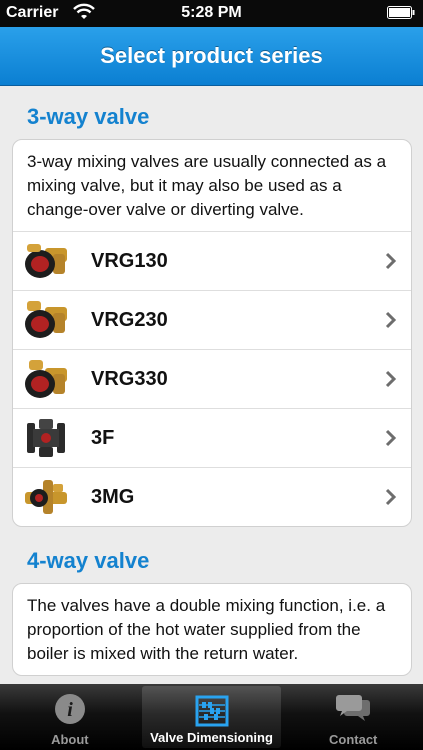  What do you see at coordinates (212, 320) in the screenshot?
I see `list-item-vrg230: VRG230` at bounding box center [212, 320].